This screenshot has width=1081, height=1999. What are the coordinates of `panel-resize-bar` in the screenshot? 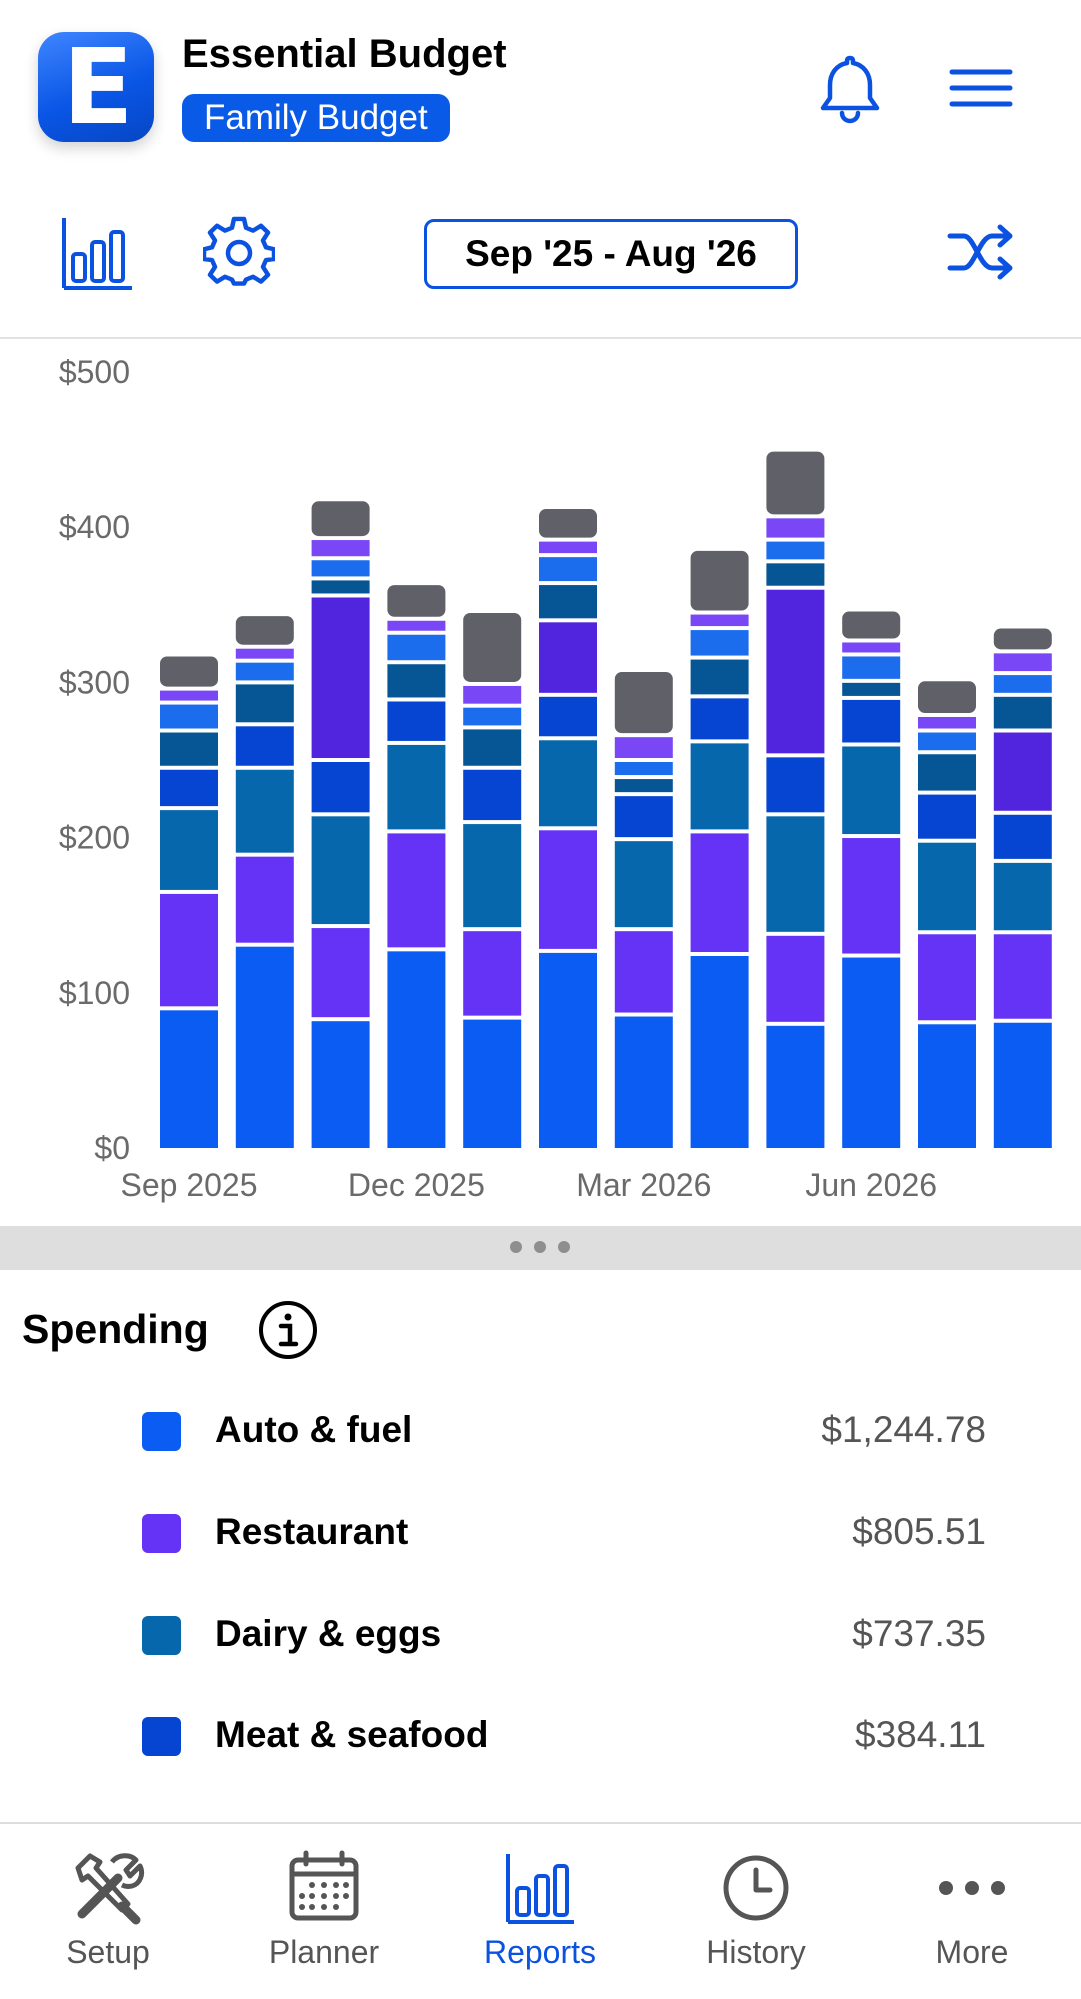 It's located at (540, 1248).